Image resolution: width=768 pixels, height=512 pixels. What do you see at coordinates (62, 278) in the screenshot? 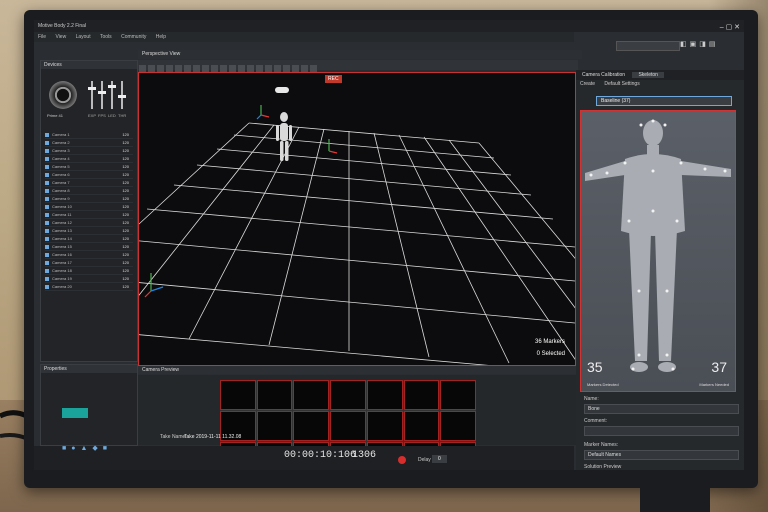
I see `device-name: Camera 19` at bounding box center [62, 278].